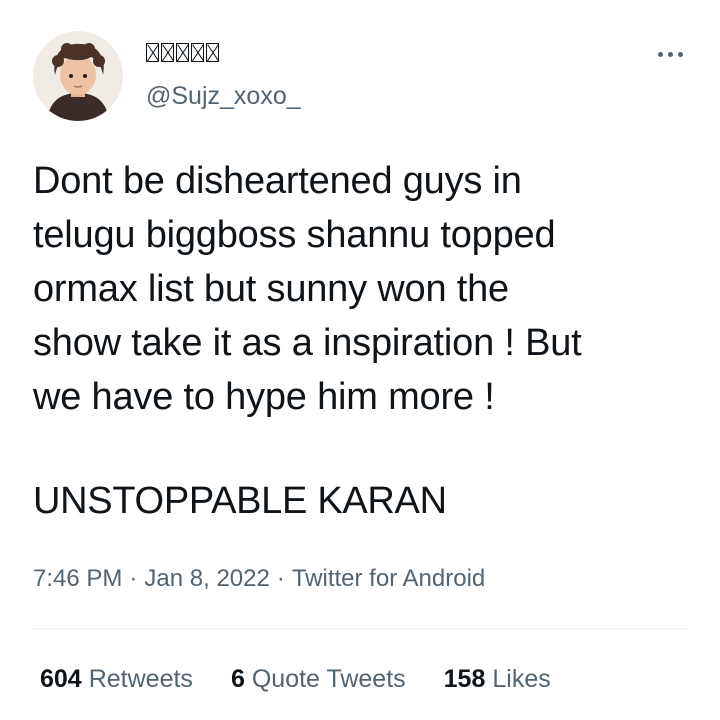 This screenshot has height=720, width=720. What do you see at coordinates (388, 579) in the screenshot?
I see `tweet-source-link: Twitter for Android` at bounding box center [388, 579].